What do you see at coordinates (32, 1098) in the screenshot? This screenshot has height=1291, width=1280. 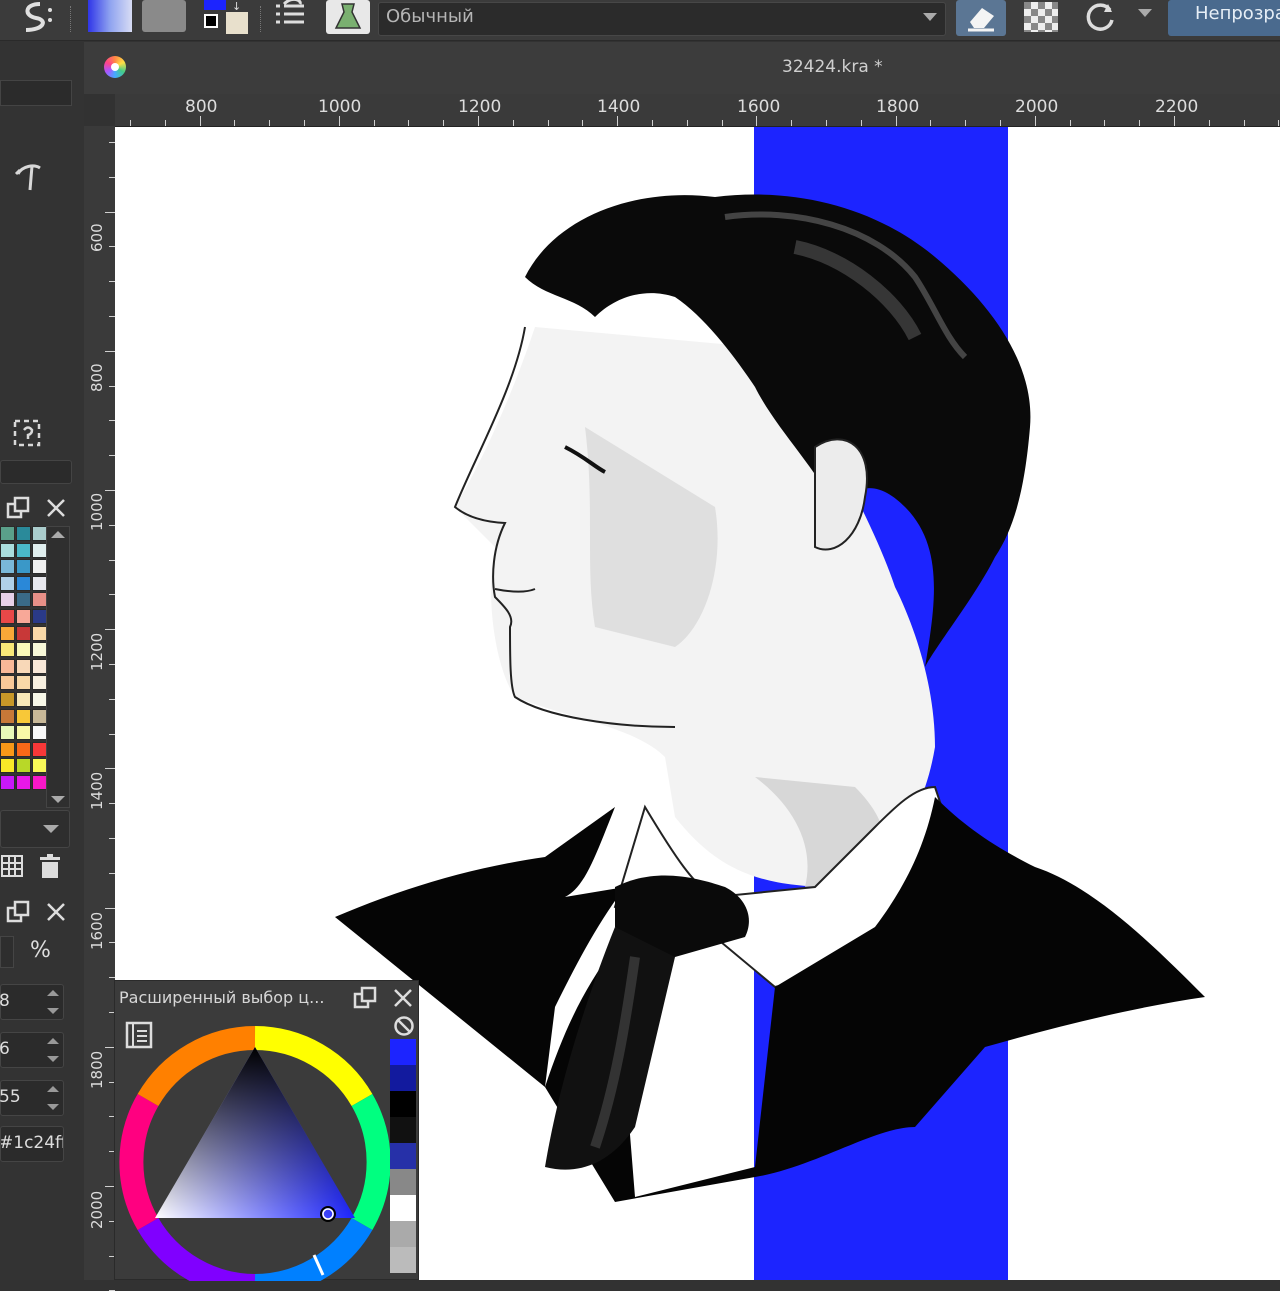 I see `spin-box-3: 55` at bounding box center [32, 1098].